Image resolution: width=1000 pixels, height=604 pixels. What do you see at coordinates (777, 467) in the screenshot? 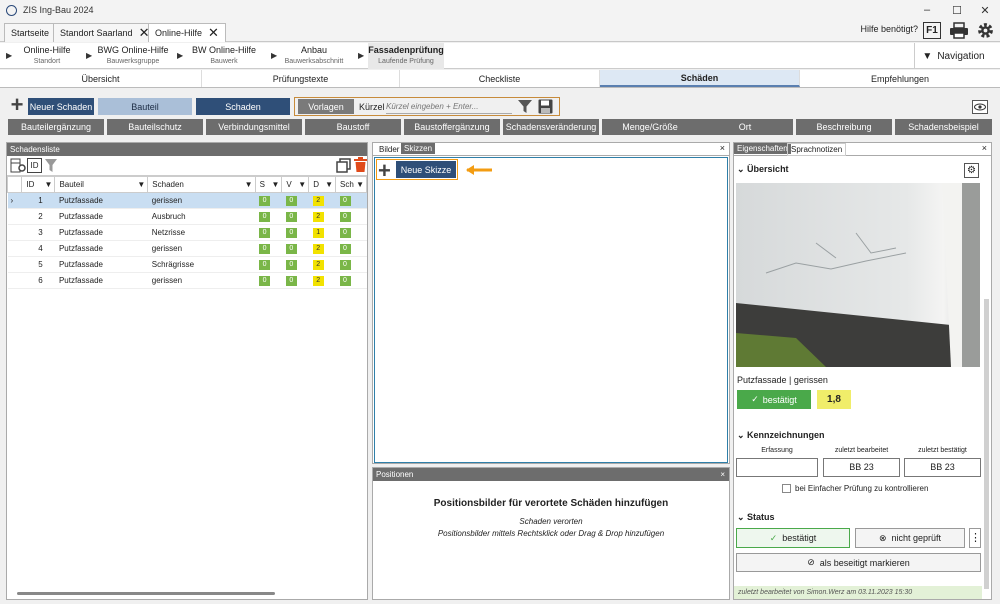
I see `erfassung-field` at bounding box center [777, 467].